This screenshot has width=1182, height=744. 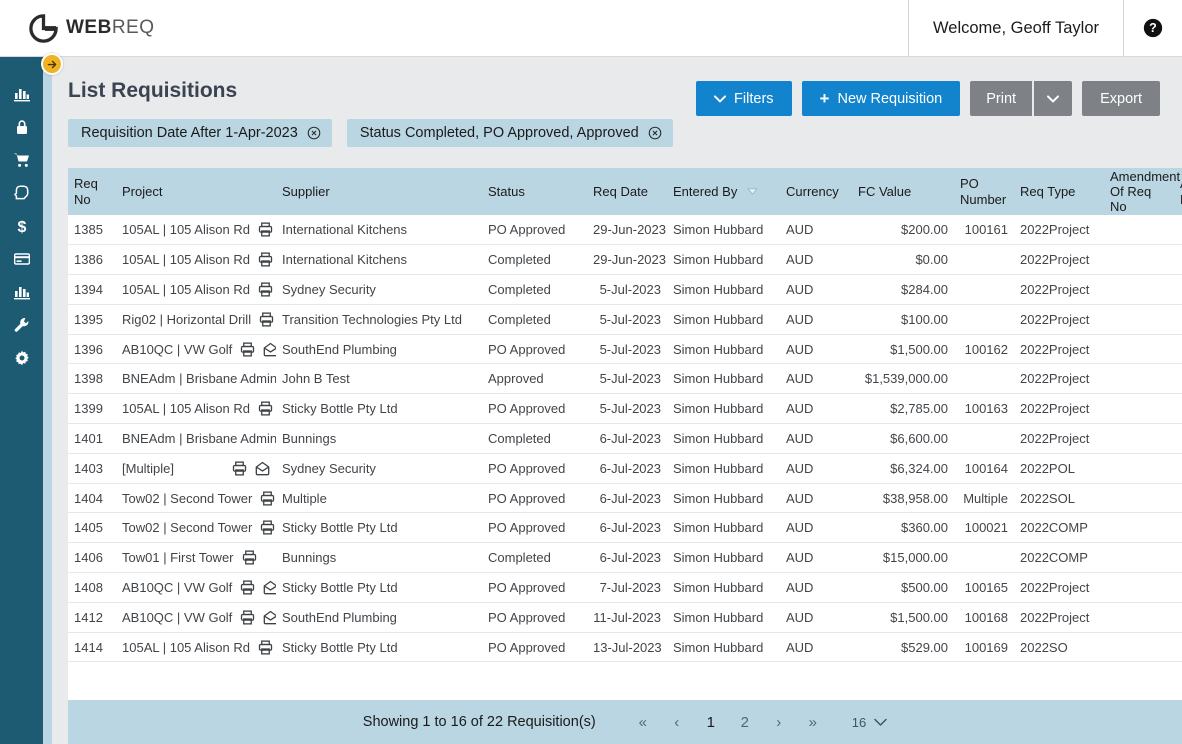 I want to click on cell-req-no: 1401, so click(x=92, y=438).